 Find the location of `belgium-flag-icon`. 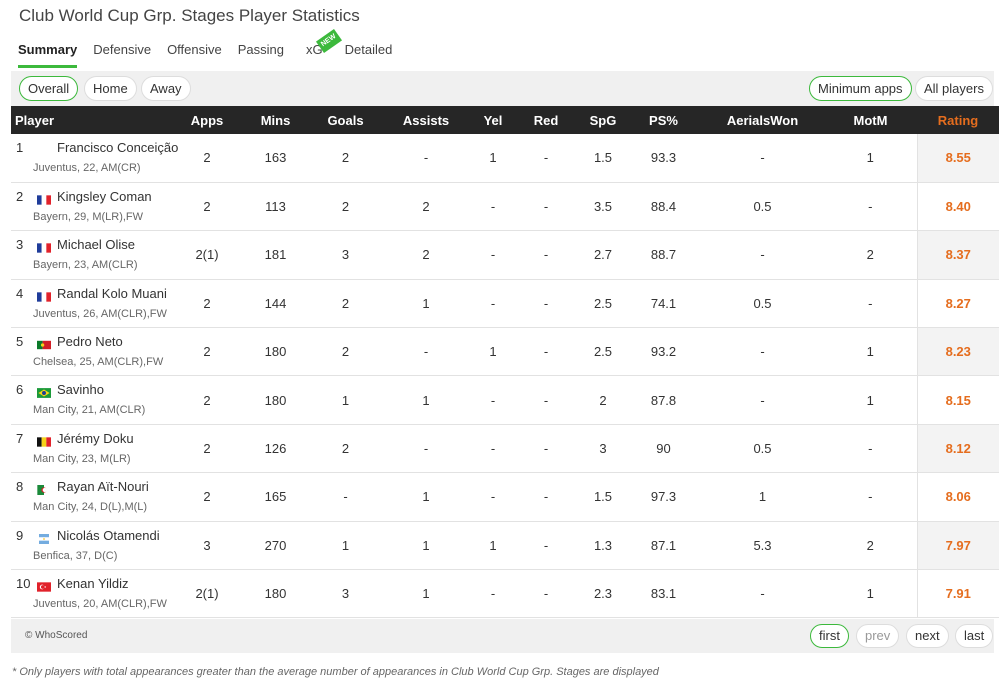

belgium-flag-icon is located at coordinates (44, 441).